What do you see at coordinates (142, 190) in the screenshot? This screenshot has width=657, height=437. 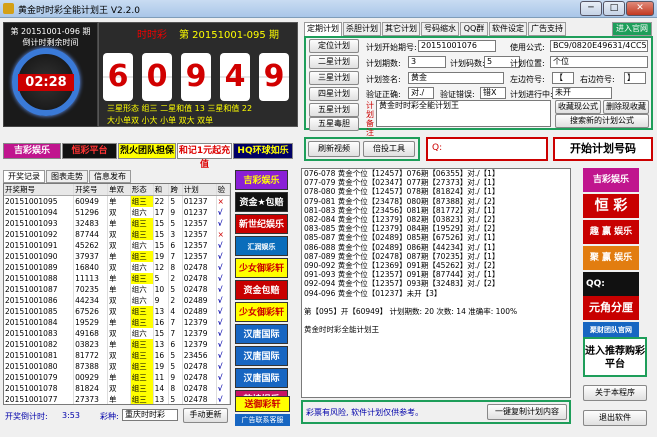 I see `column-header: 形态` at bounding box center [142, 190].